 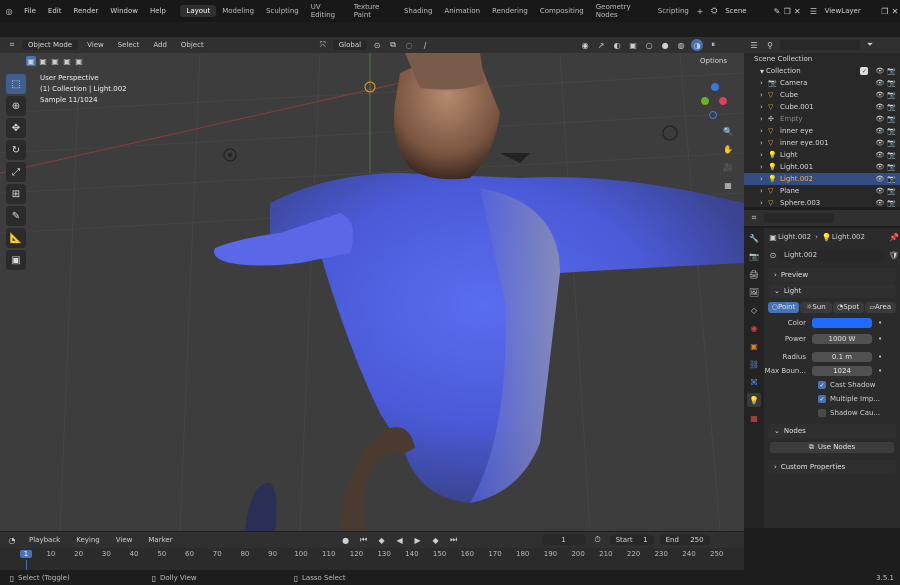 I want to click on outliner-item: › 💡 Light.002 👁 📷, so click(x=822, y=179).